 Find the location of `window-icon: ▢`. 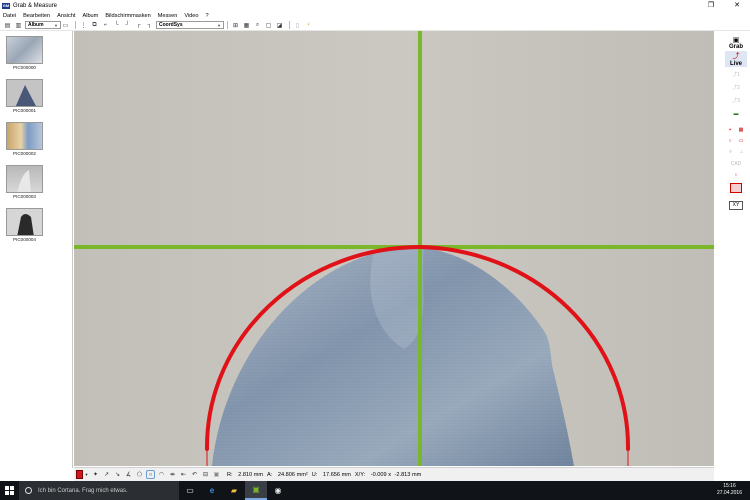

window-icon: ▢ is located at coordinates (268, 25).